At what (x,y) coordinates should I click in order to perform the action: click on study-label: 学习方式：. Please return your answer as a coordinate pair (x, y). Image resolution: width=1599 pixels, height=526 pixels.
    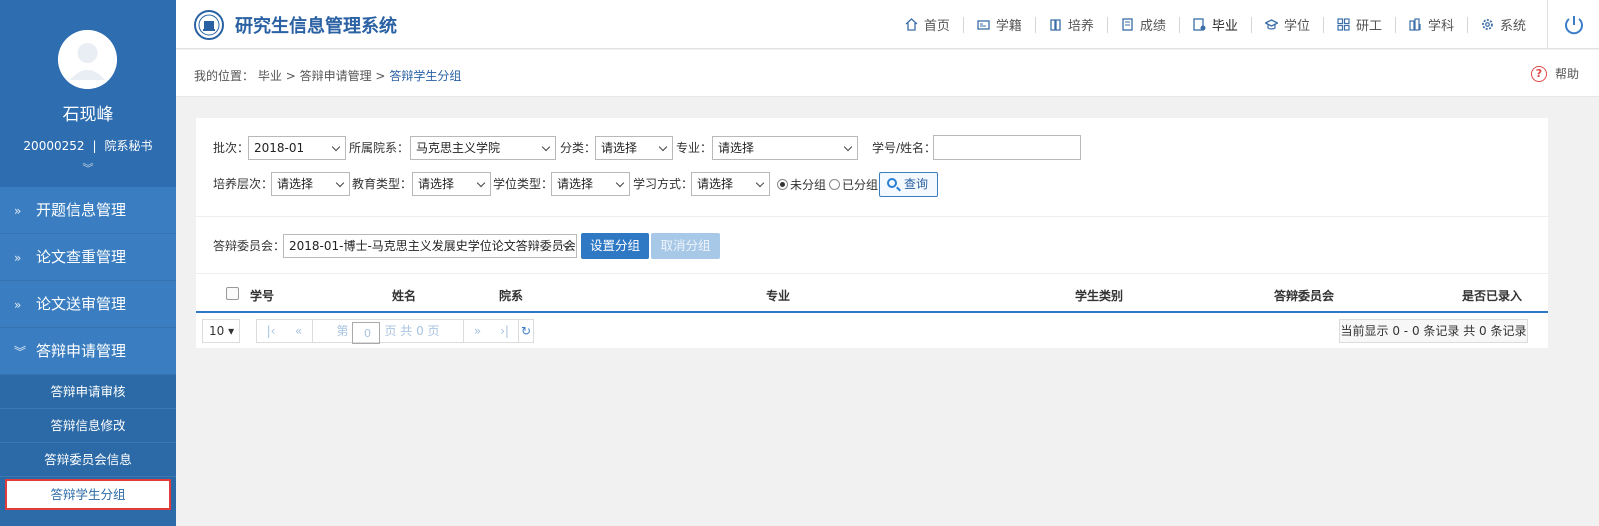
    Looking at the image, I should click on (663, 184).